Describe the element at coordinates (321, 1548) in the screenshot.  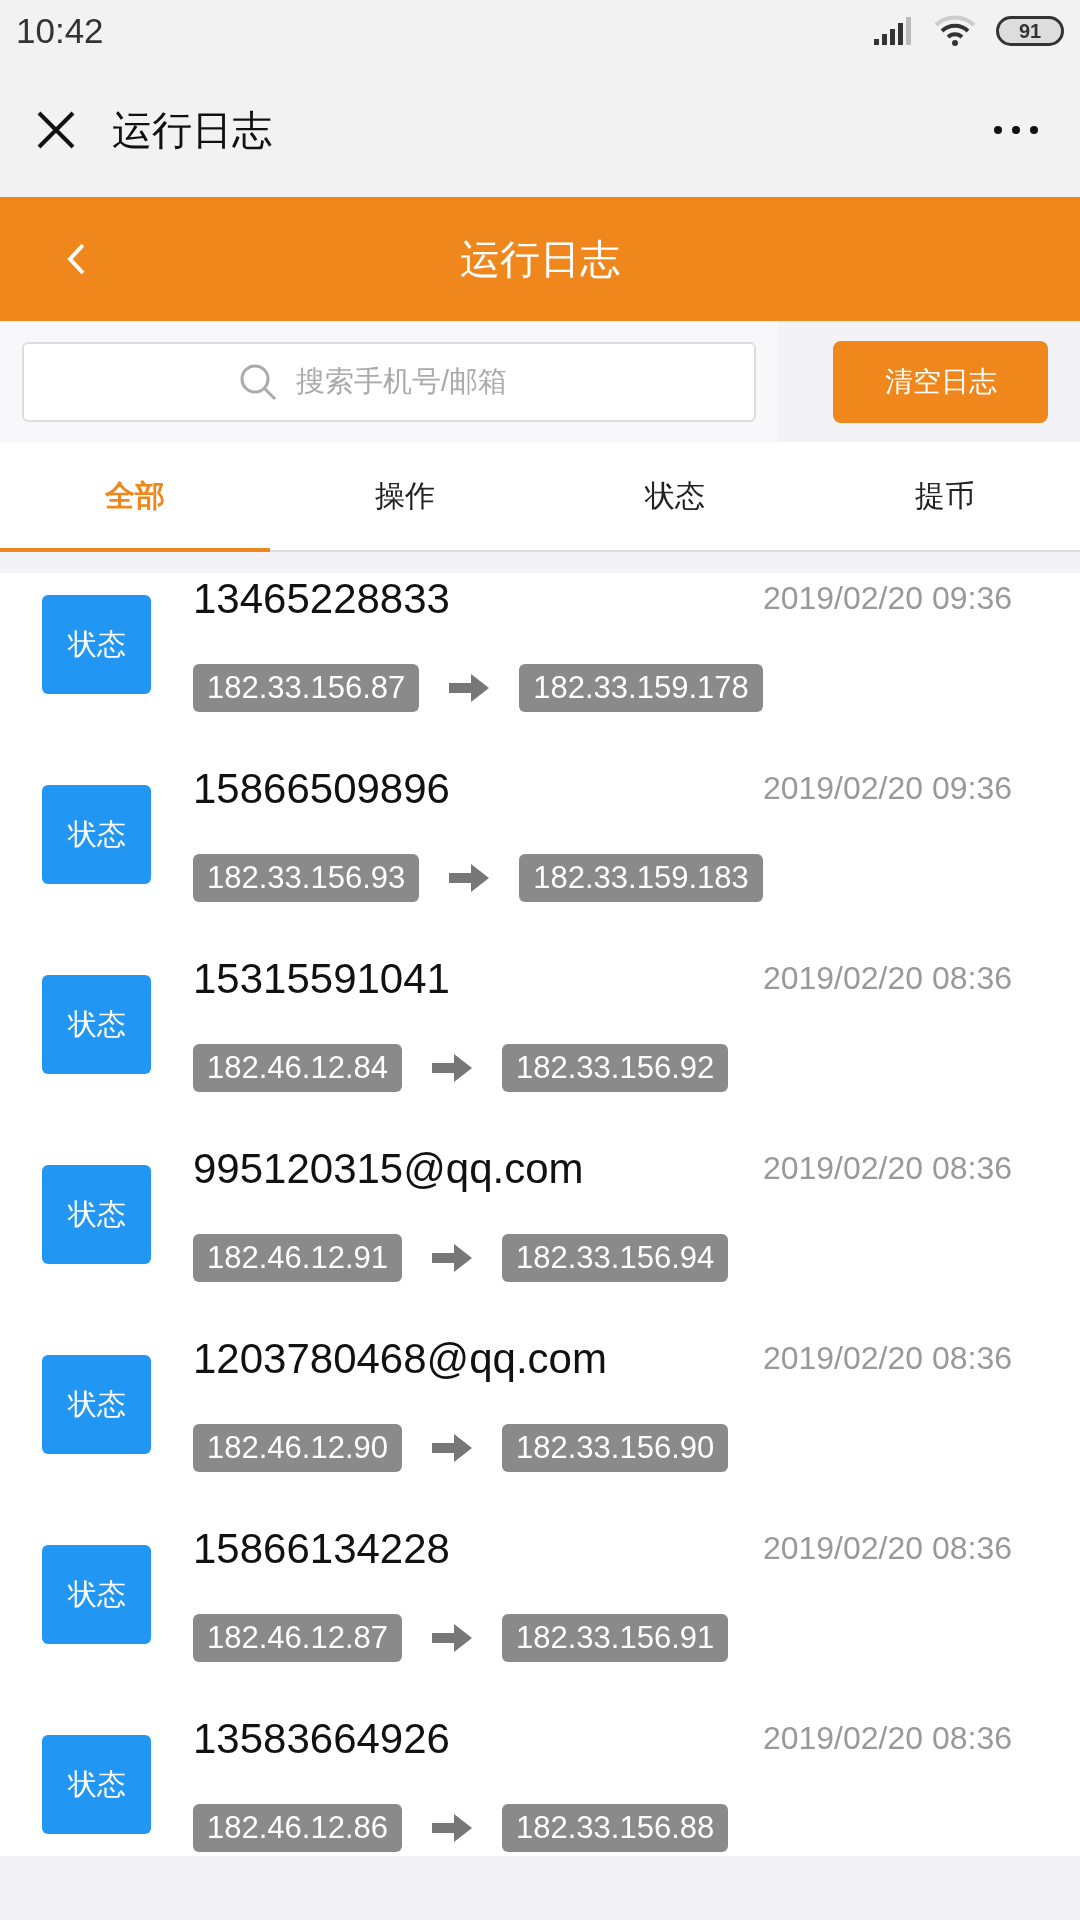
I see `account-text: 15866134228` at that location.